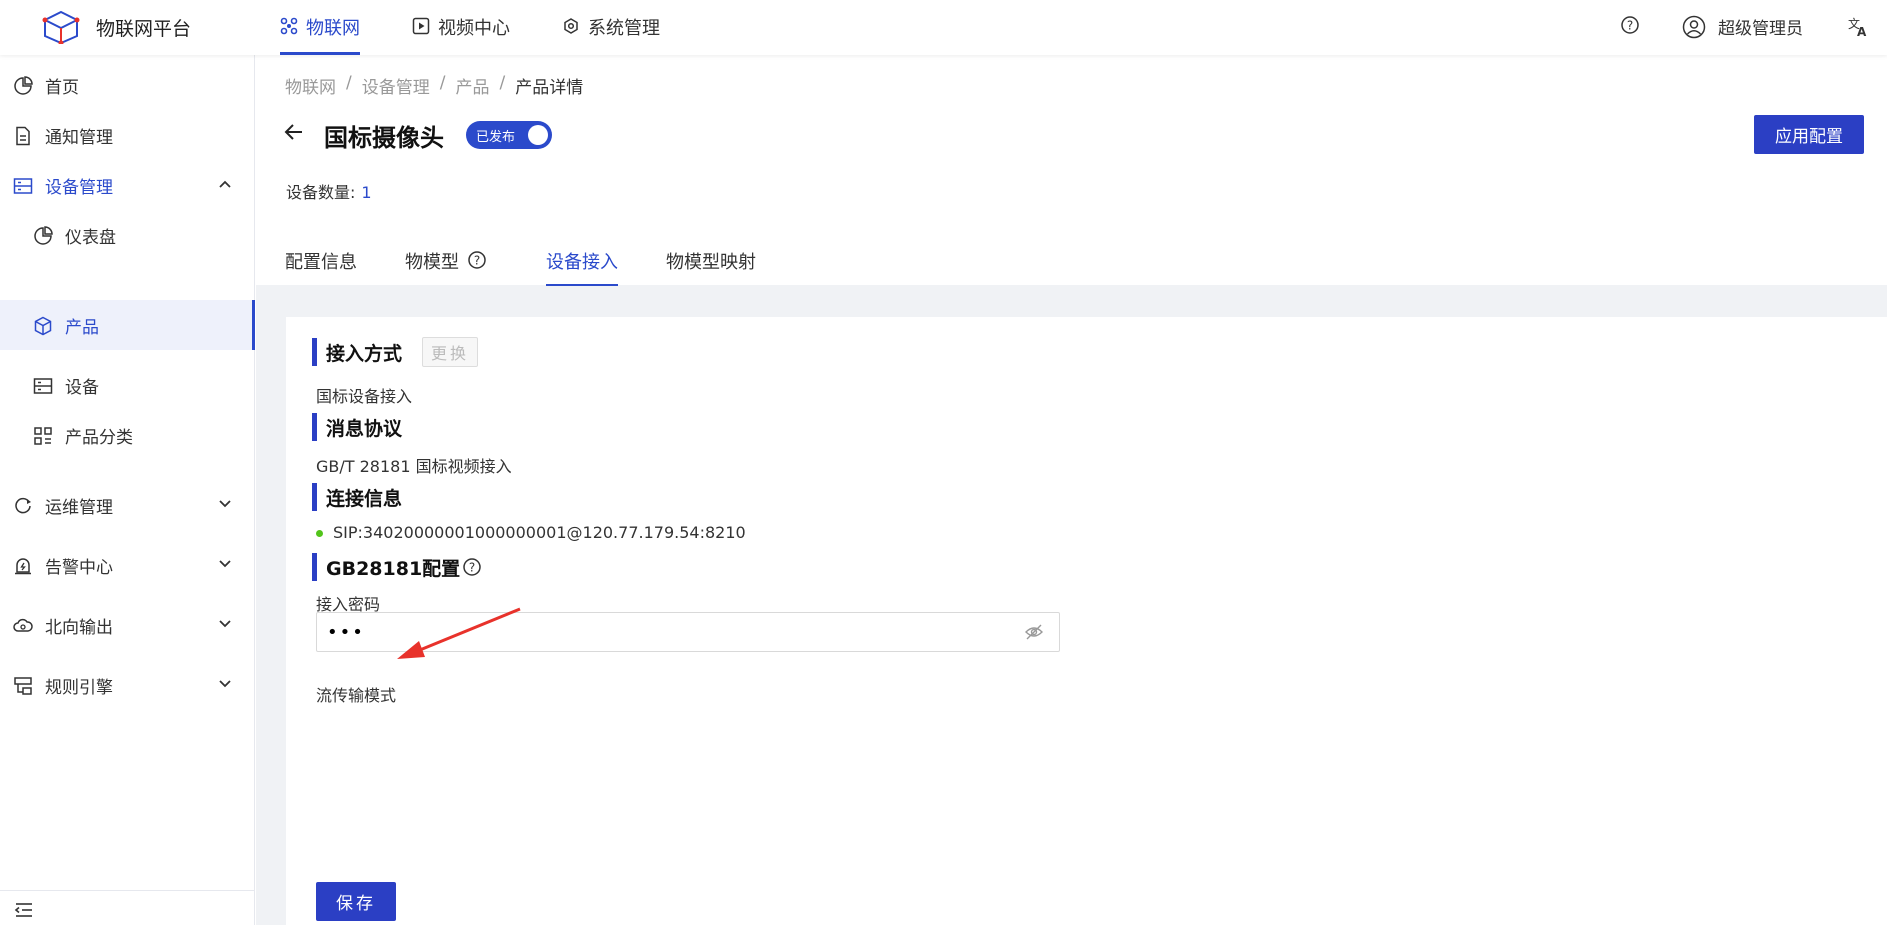 The width and height of the screenshot is (1887, 925). What do you see at coordinates (127, 325) in the screenshot?
I see `sidebar-item-product: 产品` at bounding box center [127, 325].